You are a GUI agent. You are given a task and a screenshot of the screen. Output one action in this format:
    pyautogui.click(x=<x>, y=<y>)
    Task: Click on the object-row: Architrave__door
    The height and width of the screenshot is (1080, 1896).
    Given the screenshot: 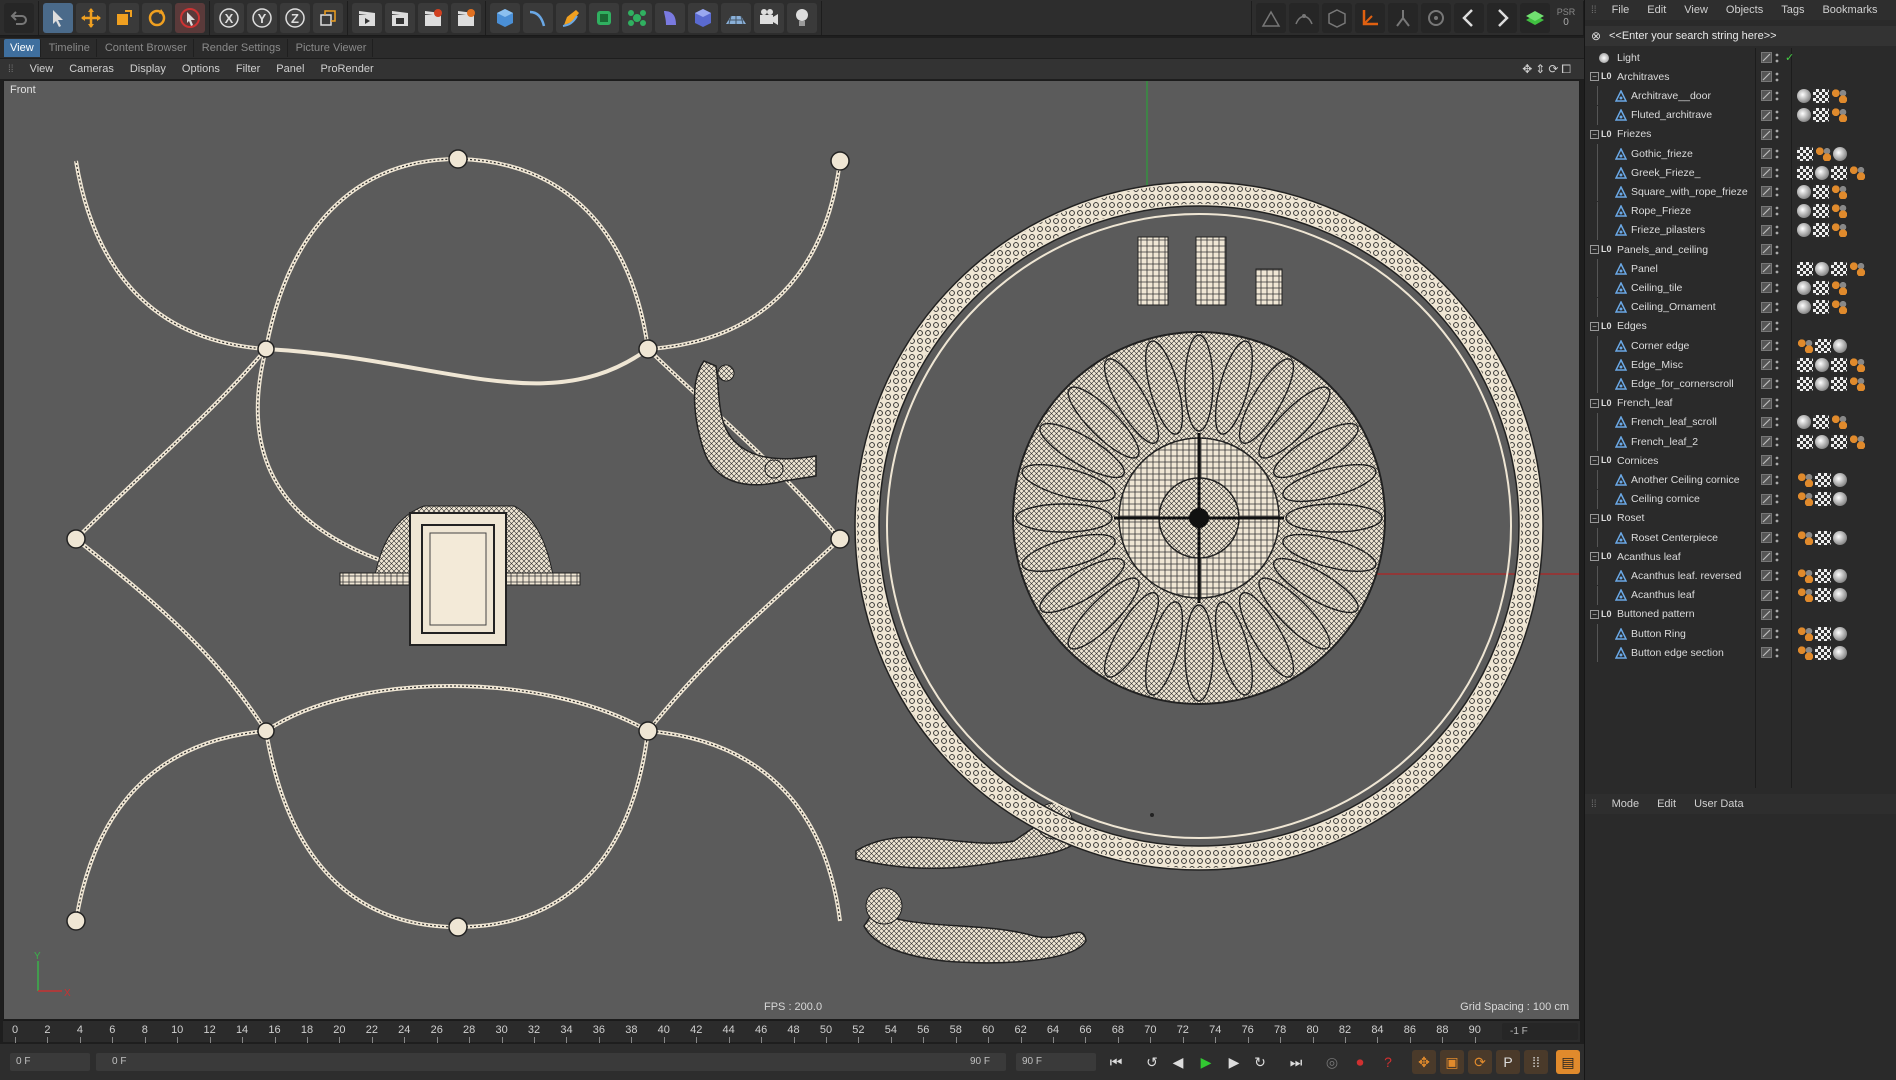 What is the action you would take?
    pyautogui.click(x=1740, y=96)
    